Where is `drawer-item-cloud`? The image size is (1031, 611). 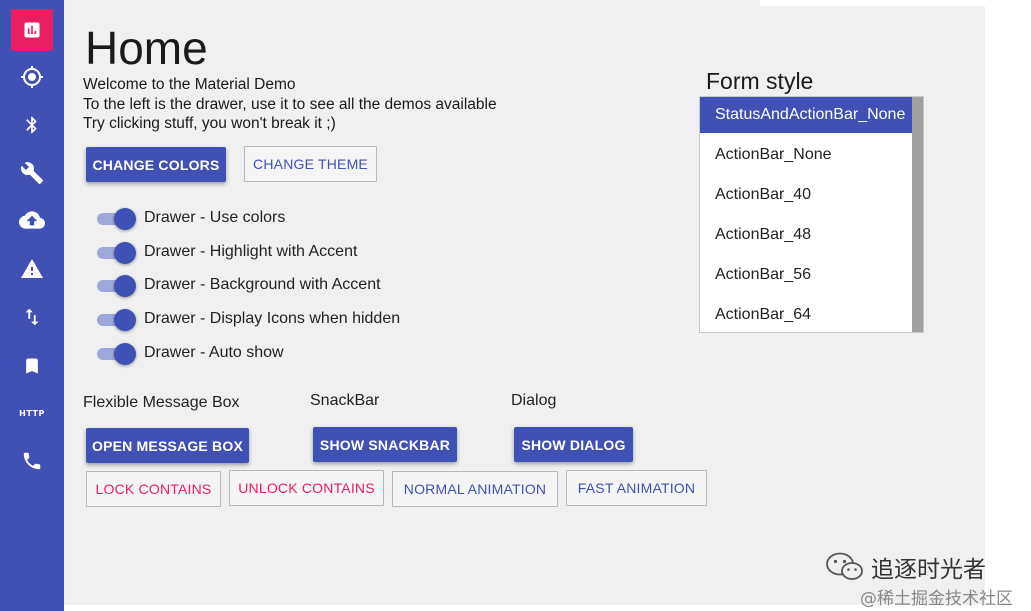 drawer-item-cloud is located at coordinates (32, 220).